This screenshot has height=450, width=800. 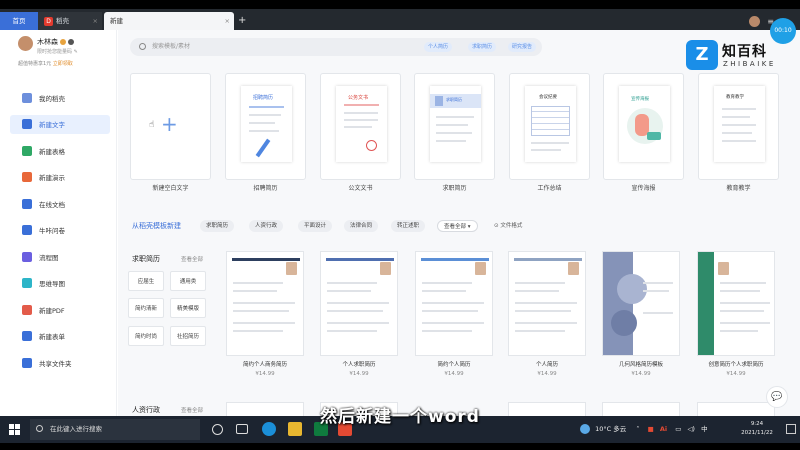 I want to click on sidebar-item: 新建表单, so click(x=60, y=336).